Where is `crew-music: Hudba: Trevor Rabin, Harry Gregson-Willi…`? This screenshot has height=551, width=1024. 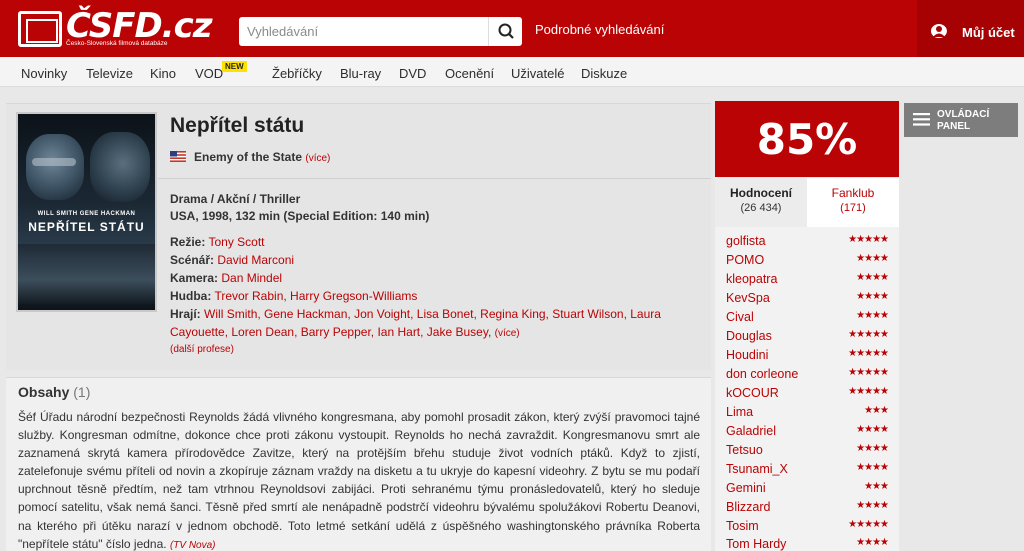 crew-music: Hudba: Trevor Rabin, Harry Gregson-Willi… is located at coordinates (293, 296).